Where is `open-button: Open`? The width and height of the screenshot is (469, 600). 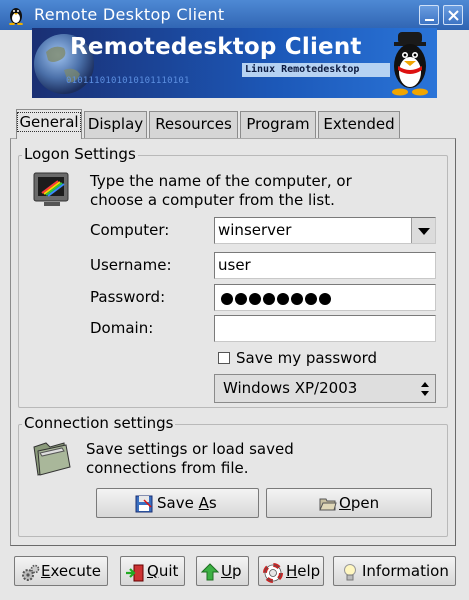 open-button: Open is located at coordinates (349, 503).